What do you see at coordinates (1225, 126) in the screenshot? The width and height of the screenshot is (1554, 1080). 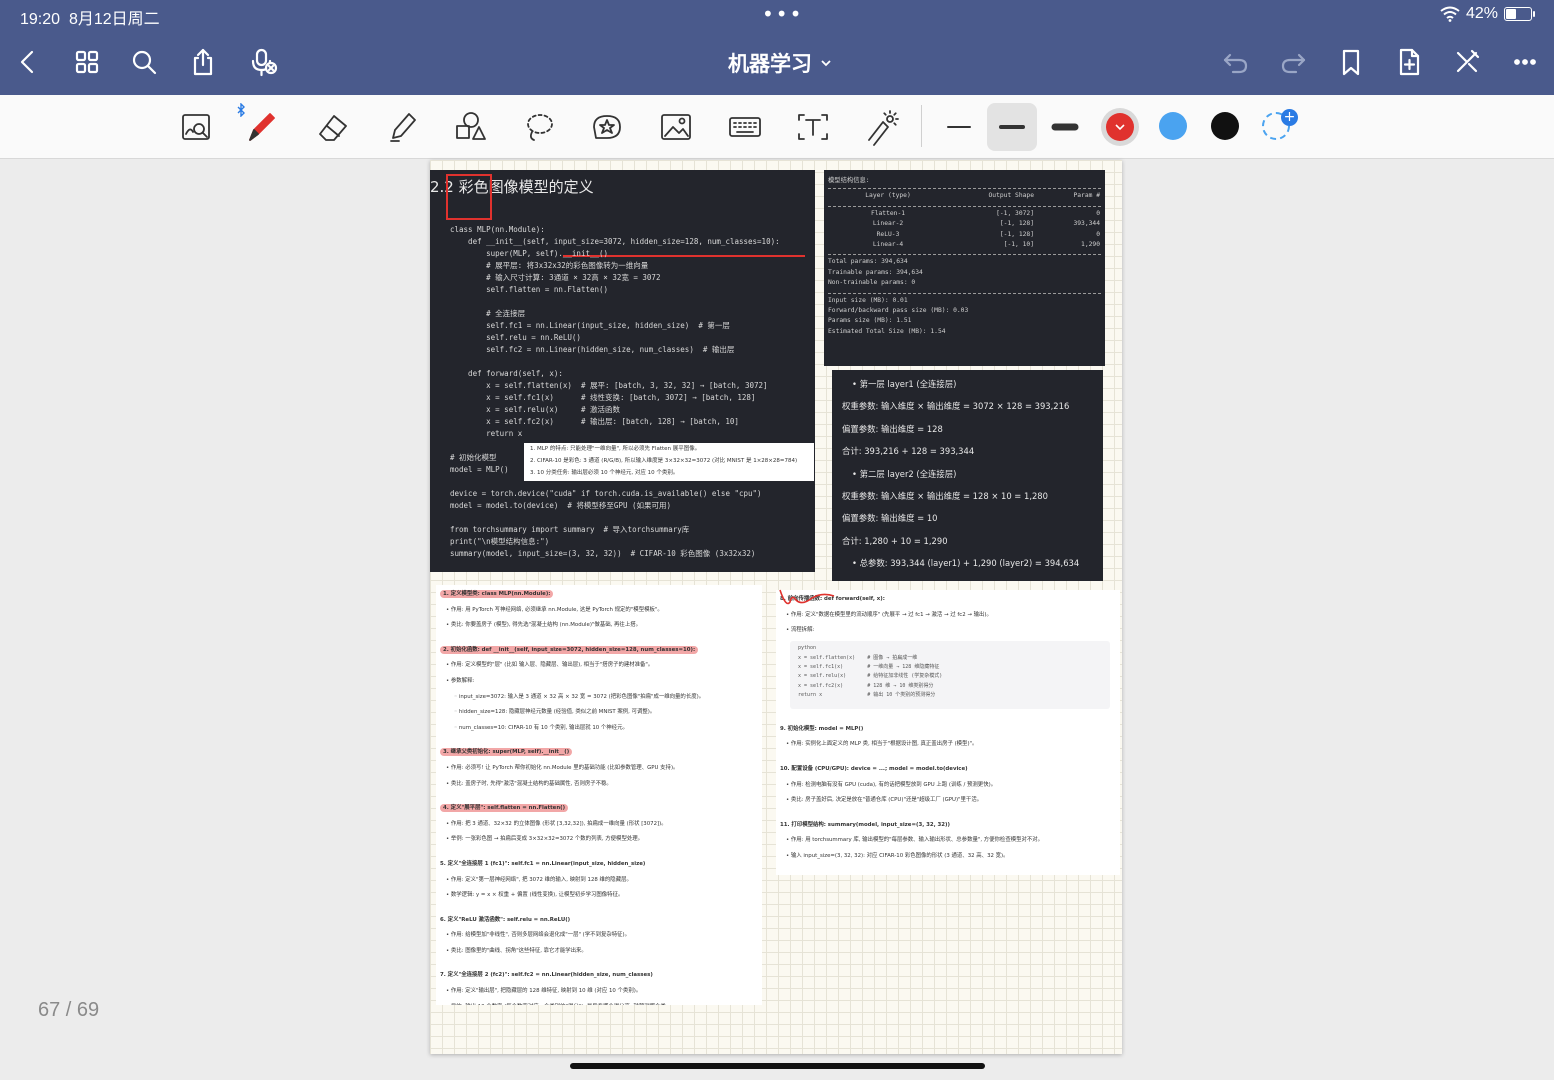 I see `black-color-swatch` at bounding box center [1225, 126].